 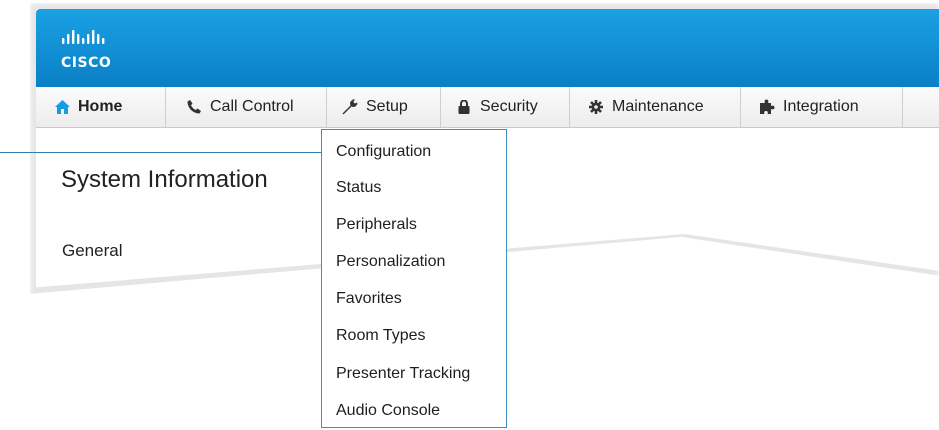 What do you see at coordinates (381, 336) in the screenshot?
I see `menu-item-room-types: Room Types` at bounding box center [381, 336].